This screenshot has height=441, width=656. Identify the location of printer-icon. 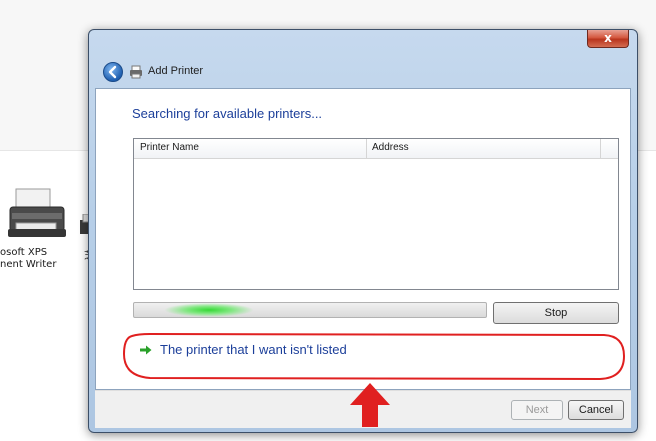
(136, 72).